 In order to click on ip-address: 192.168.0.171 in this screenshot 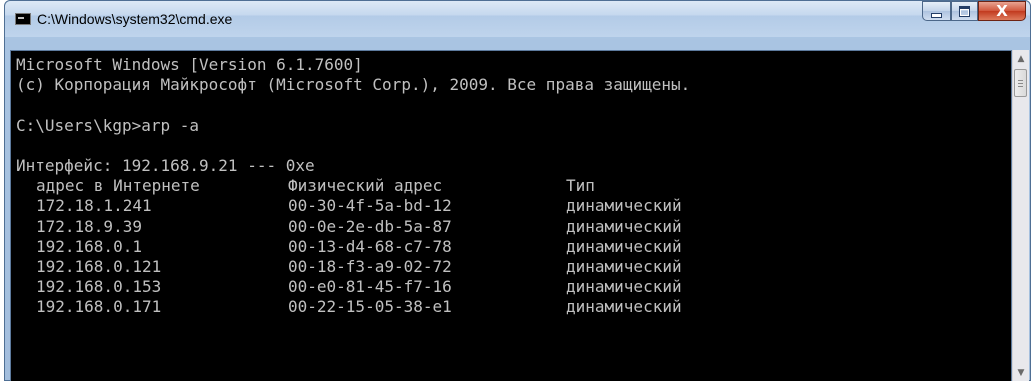, I will do `click(99, 307)`.